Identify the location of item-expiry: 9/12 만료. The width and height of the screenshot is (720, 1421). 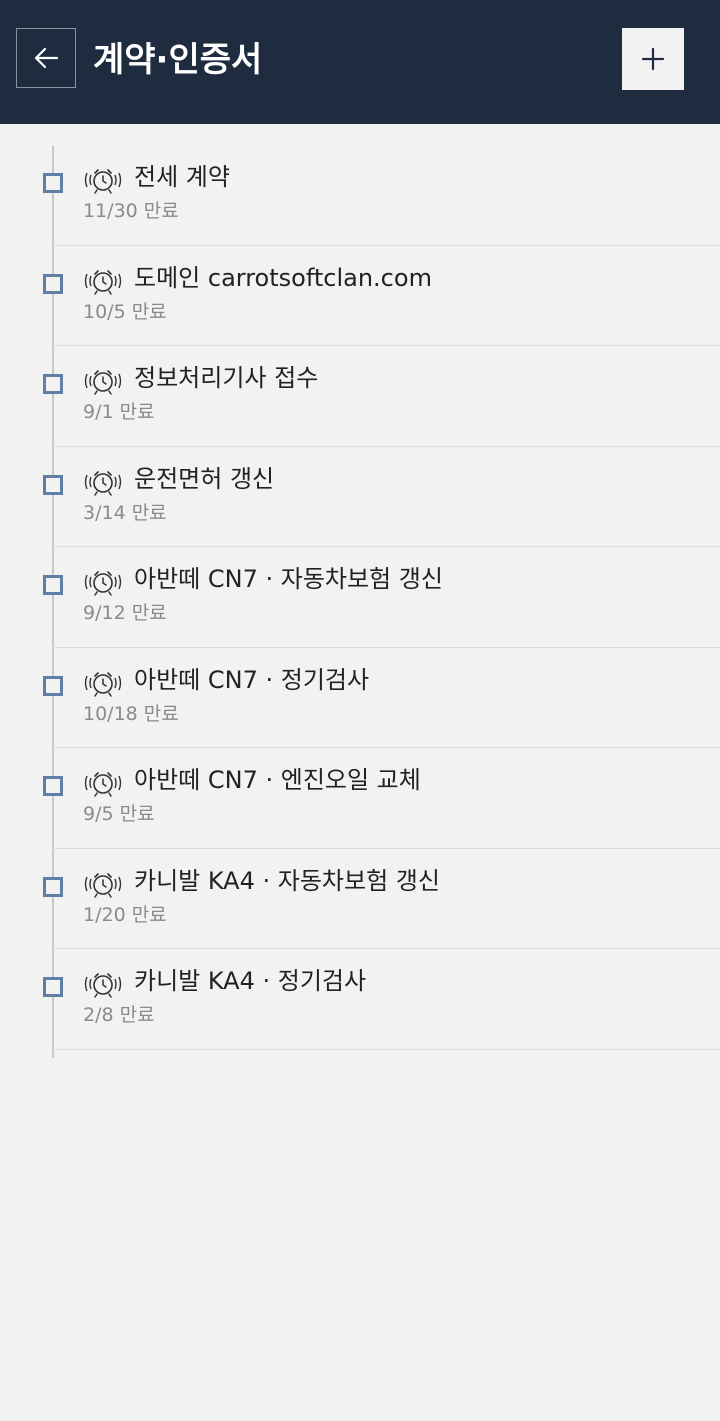
(125, 613).